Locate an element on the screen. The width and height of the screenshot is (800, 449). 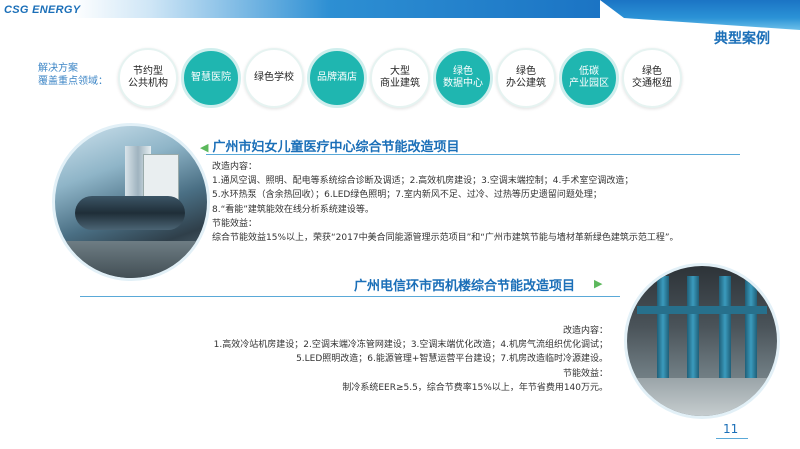
field-transport-hub: 绿色 交通枢纽 is located at coordinates (652, 78).